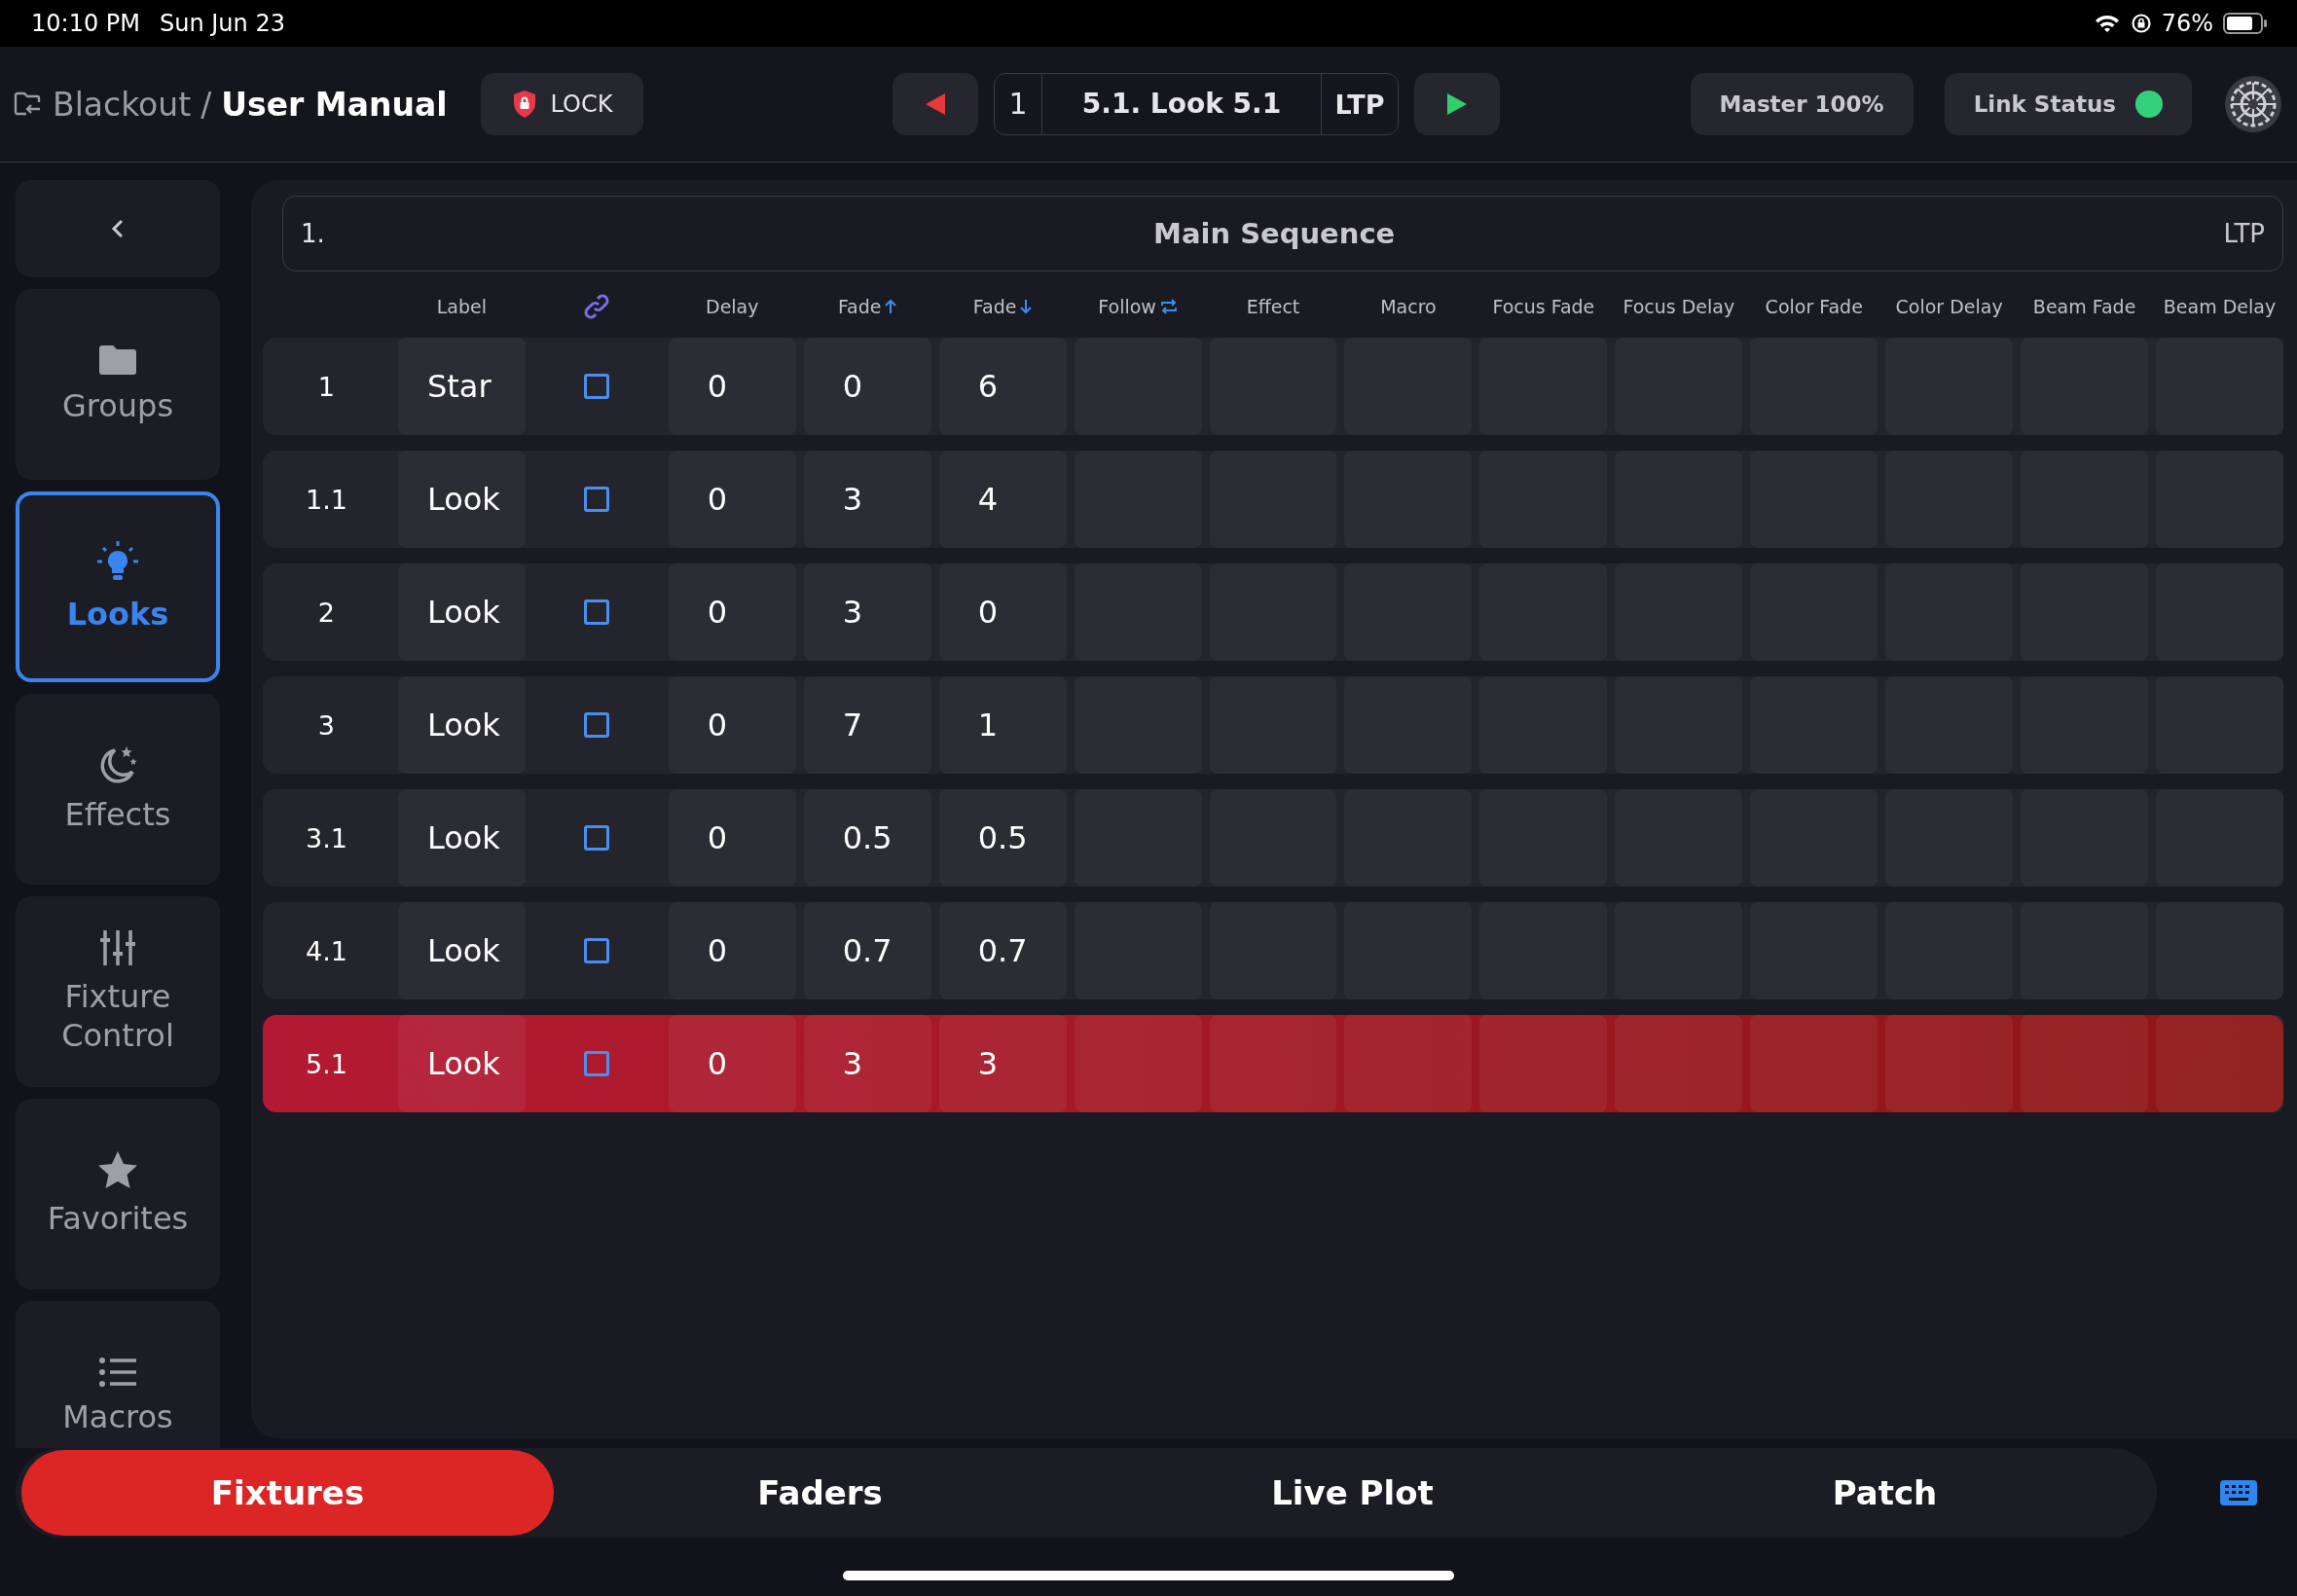 The width and height of the screenshot is (2297, 1596). What do you see at coordinates (1018, 104) in the screenshot?
I see `cue-number: 1` at bounding box center [1018, 104].